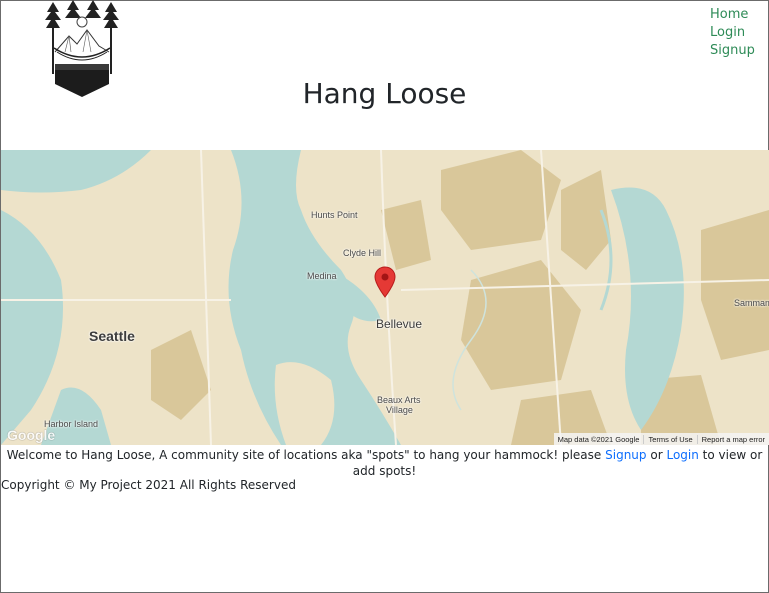 Image resolution: width=769 pixels, height=593 pixels. Describe the element at coordinates (362, 253) in the screenshot. I see `map-label-clyde-hill: Clyde Hill` at that location.